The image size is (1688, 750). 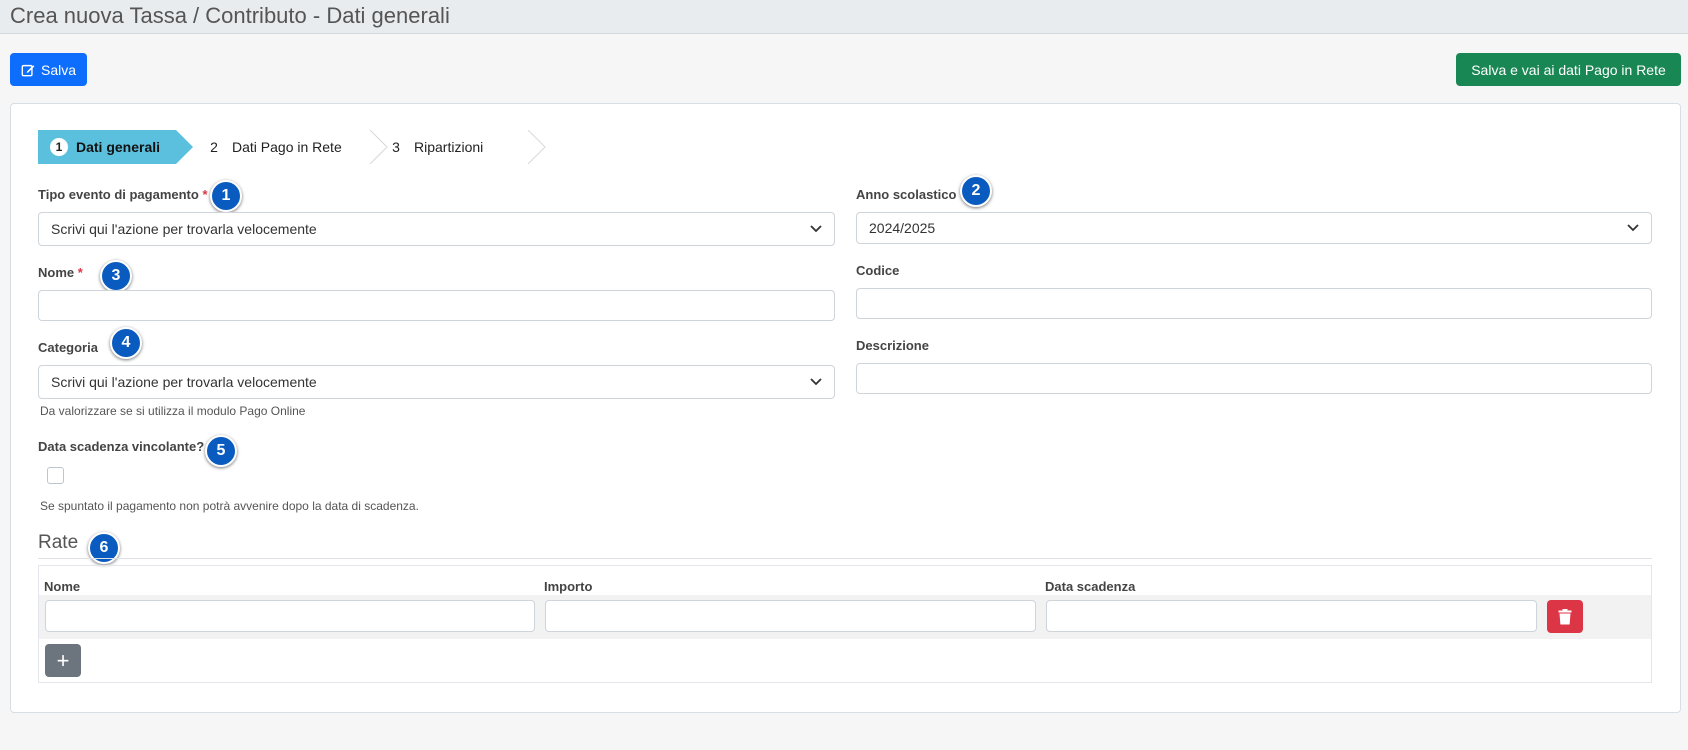 I want to click on callout-badge-2: 2, so click(x=976, y=191).